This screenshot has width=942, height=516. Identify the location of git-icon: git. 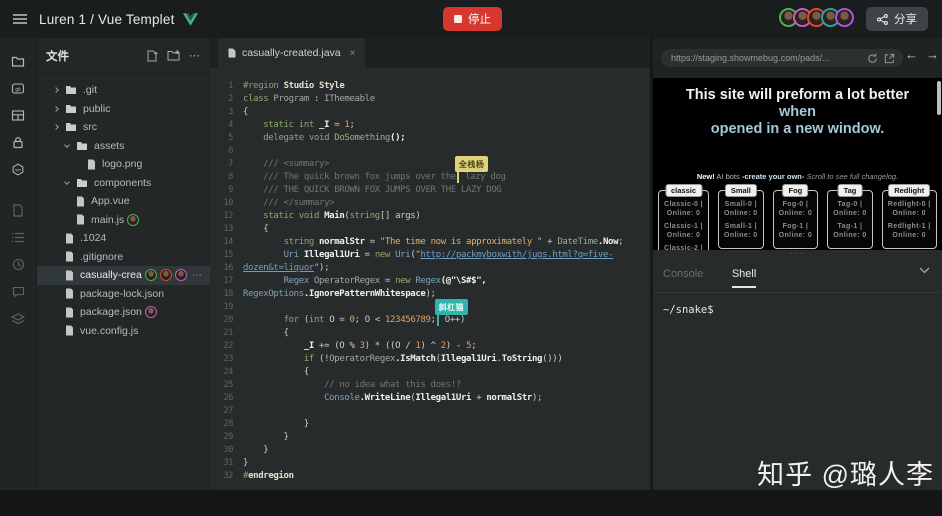
(18, 88).